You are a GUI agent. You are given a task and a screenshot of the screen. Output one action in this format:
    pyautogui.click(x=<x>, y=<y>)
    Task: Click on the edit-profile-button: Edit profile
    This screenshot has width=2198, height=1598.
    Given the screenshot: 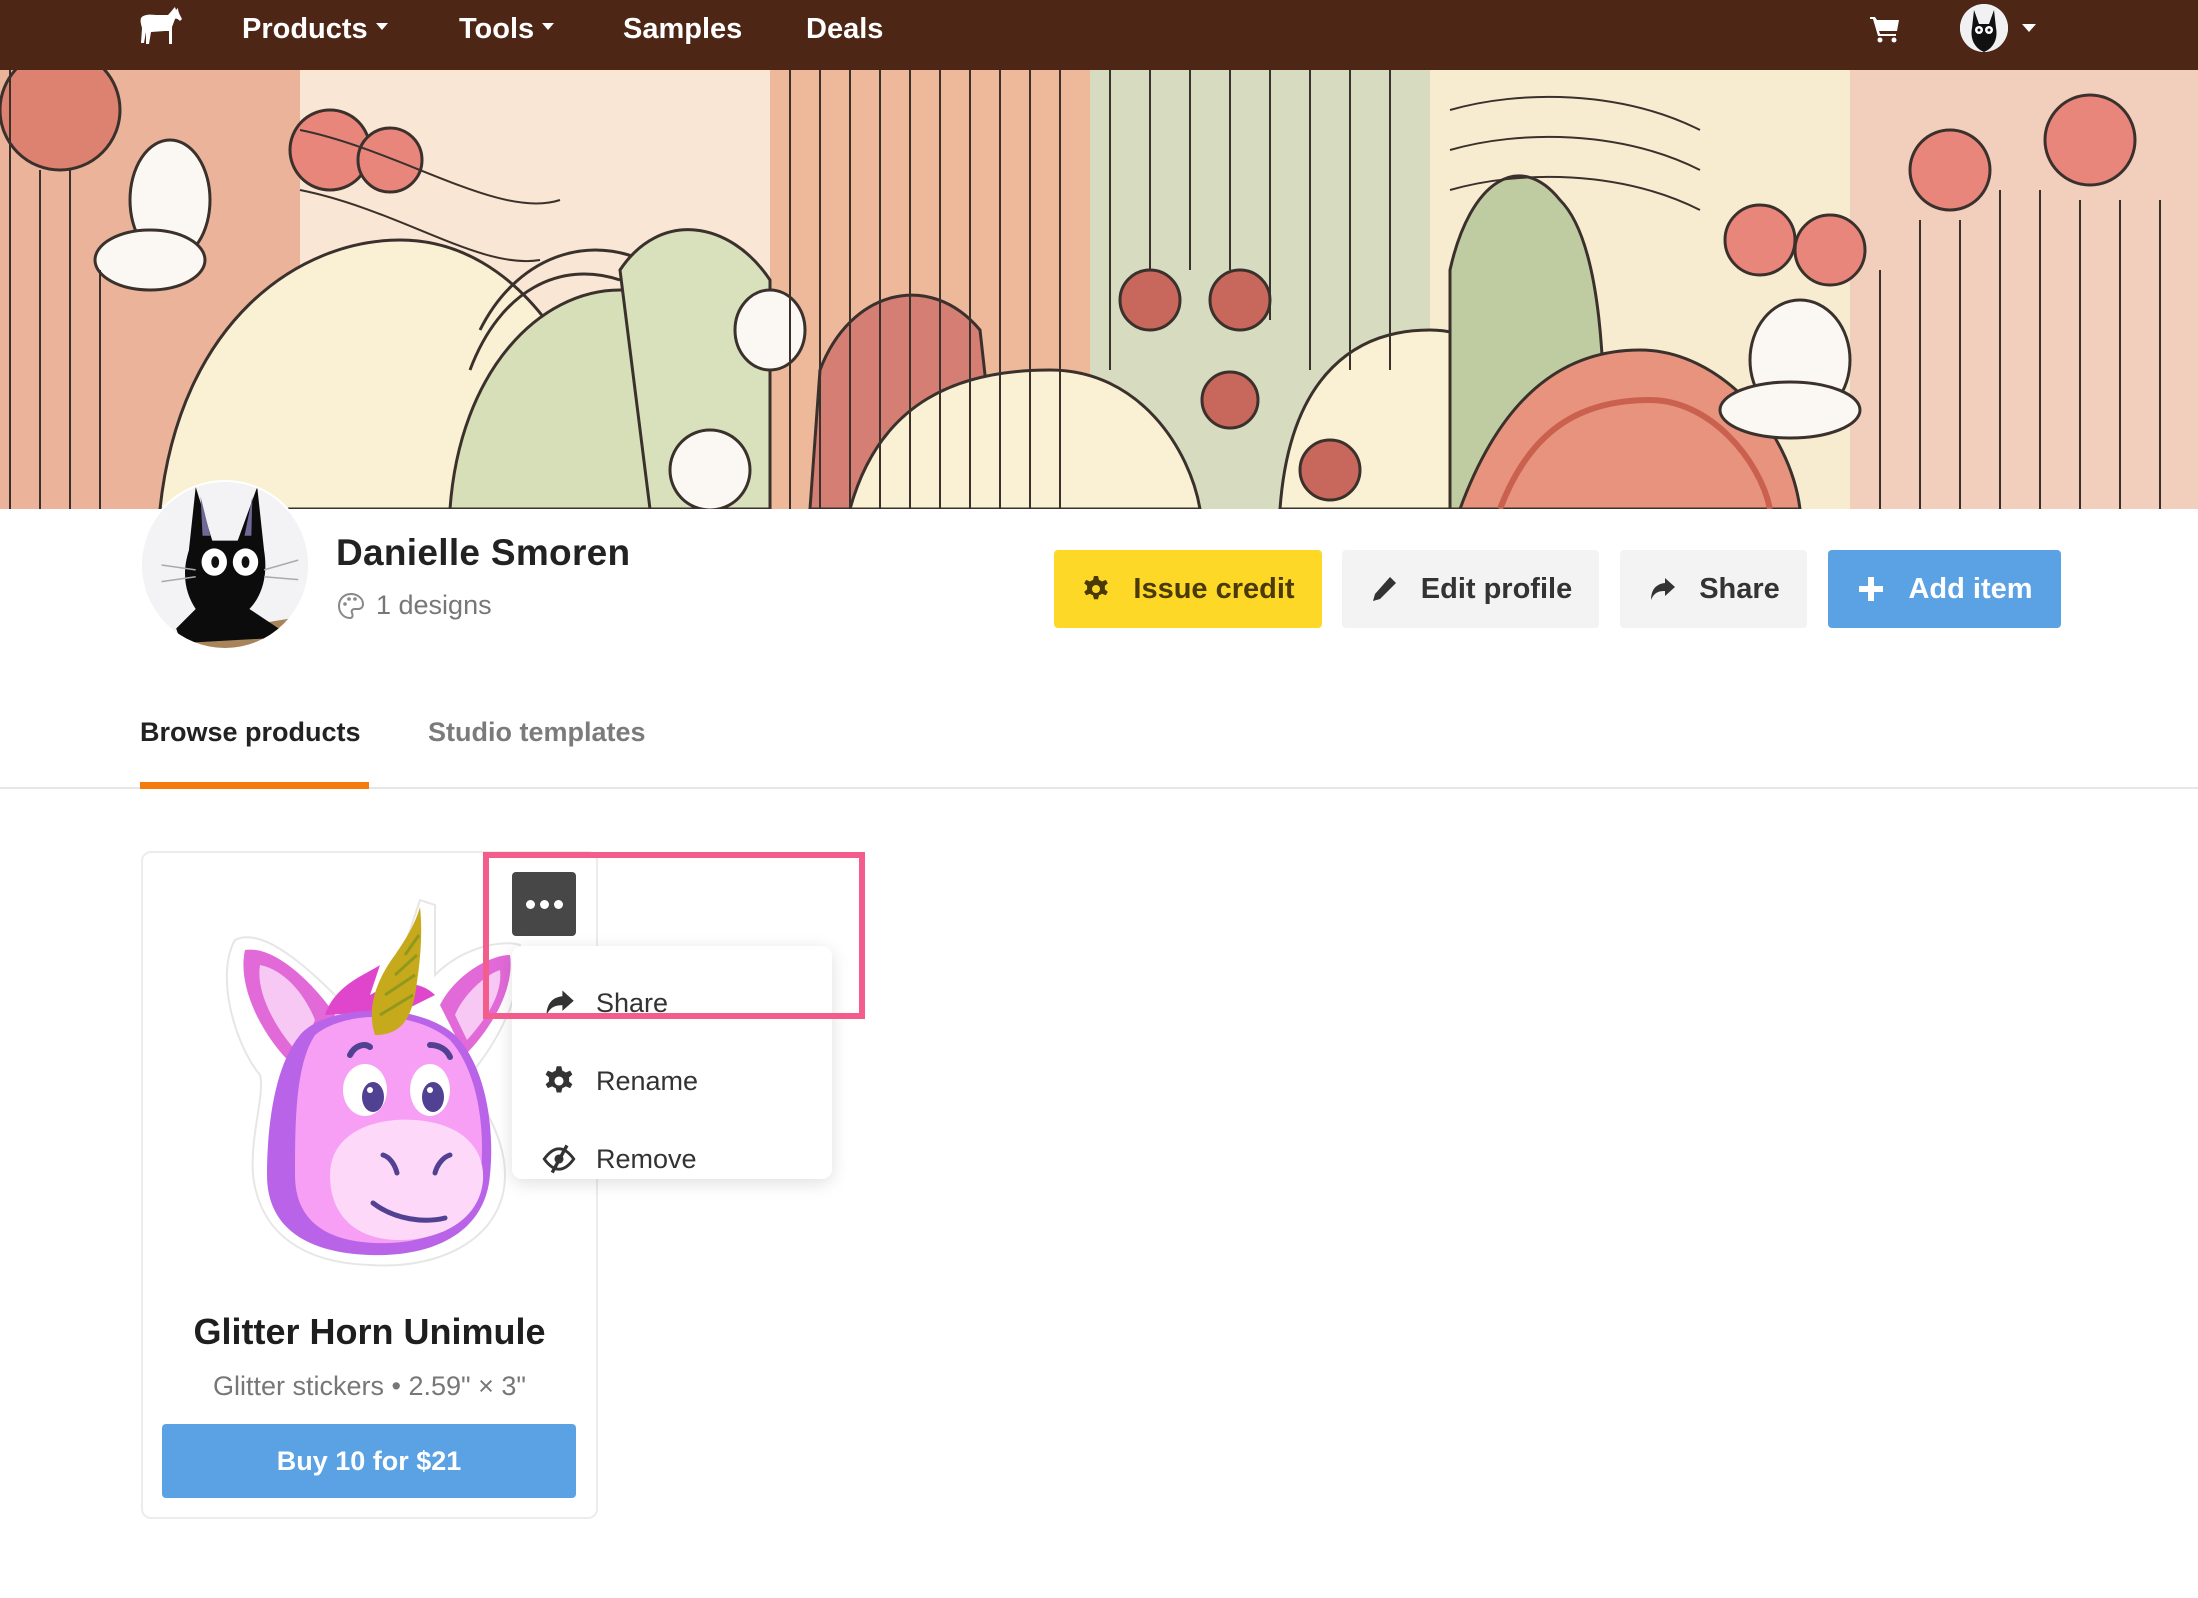 What is the action you would take?
    pyautogui.click(x=1470, y=589)
    